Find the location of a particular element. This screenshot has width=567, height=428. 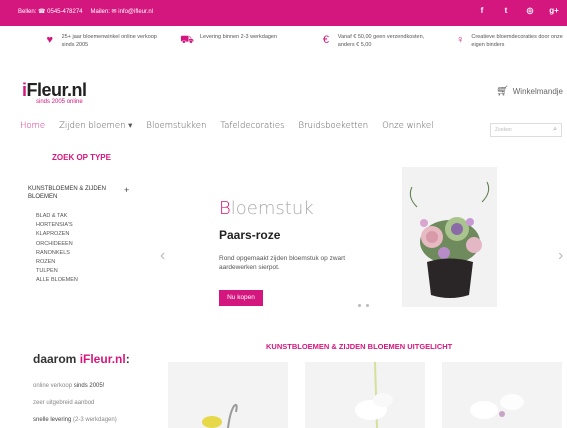

buy-now-button: Nu kopen is located at coordinates (241, 298).